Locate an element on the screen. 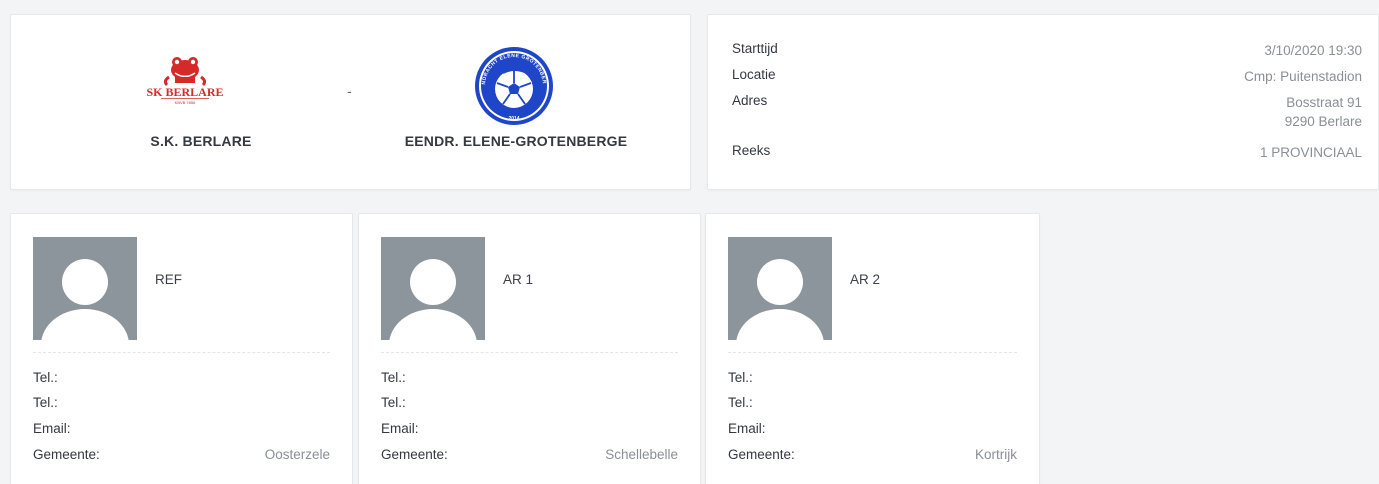 This screenshot has height=484, width=1379. start-time-value: 3/10/2020 19:30 is located at coordinates (1313, 50).